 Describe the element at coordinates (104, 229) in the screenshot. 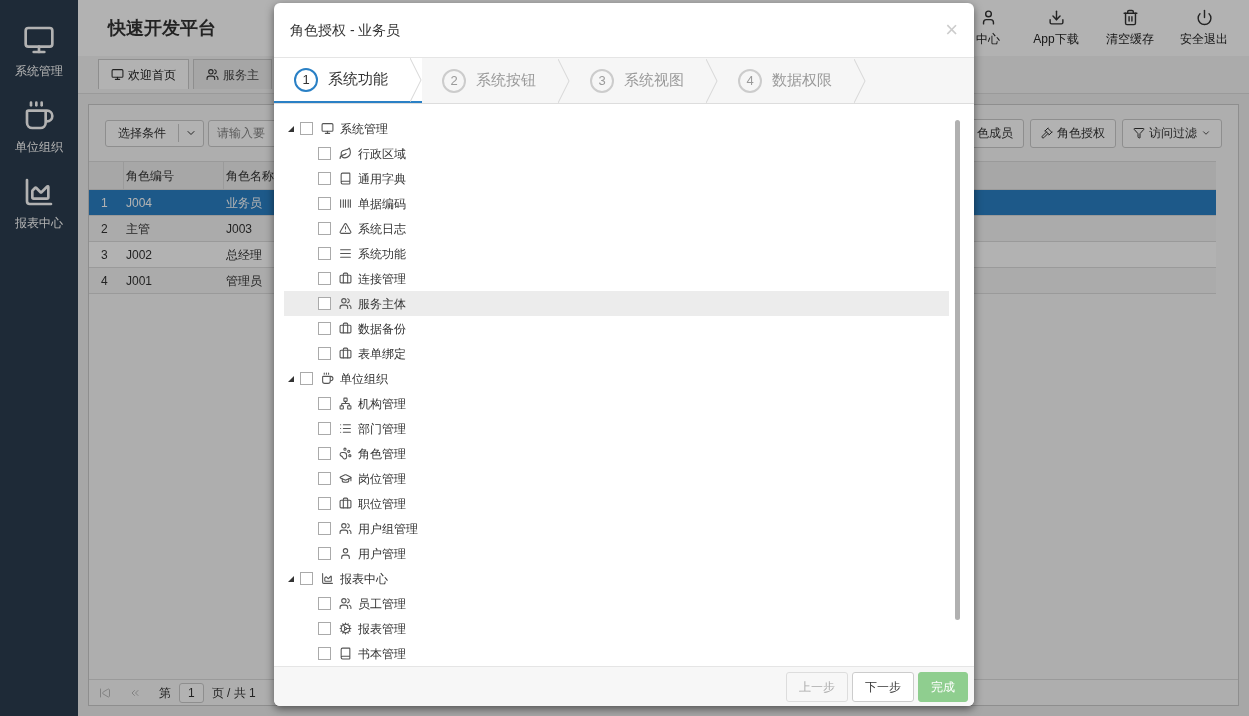

I see `row-number: 2` at that location.